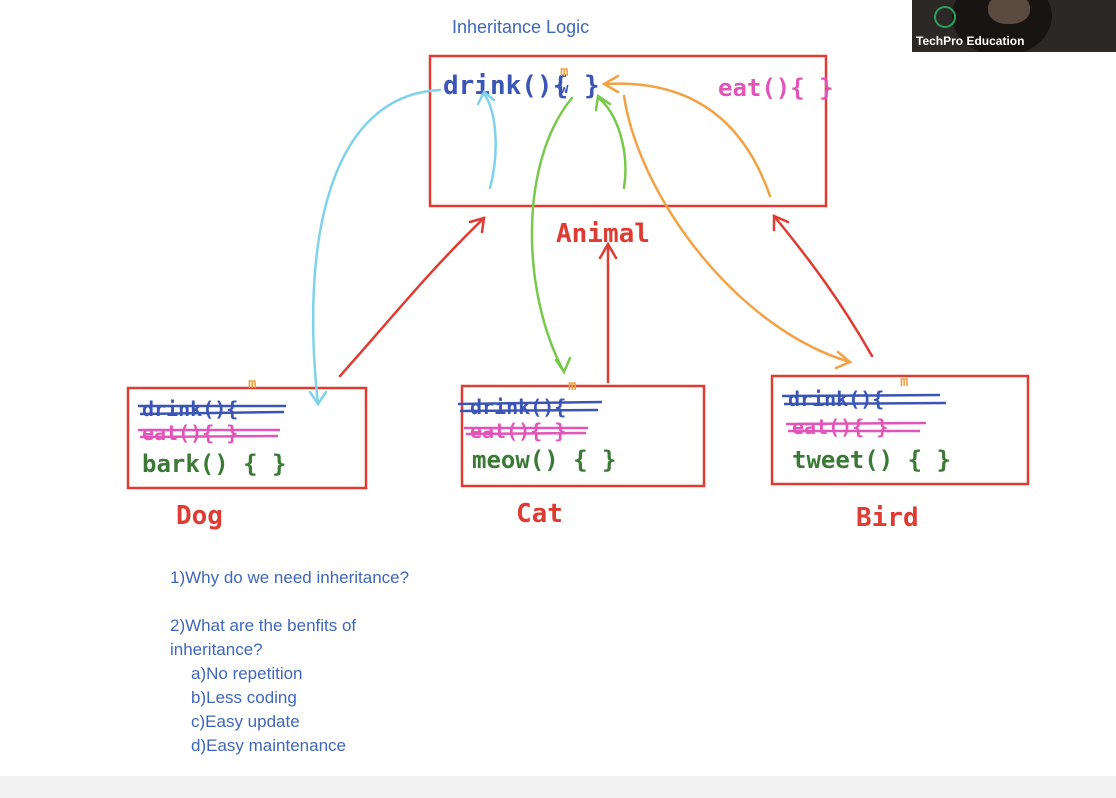 The width and height of the screenshot is (1116, 798). What do you see at coordinates (776, 88) in the screenshot?
I see `animal-eat-method: eat(){ }` at bounding box center [776, 88].